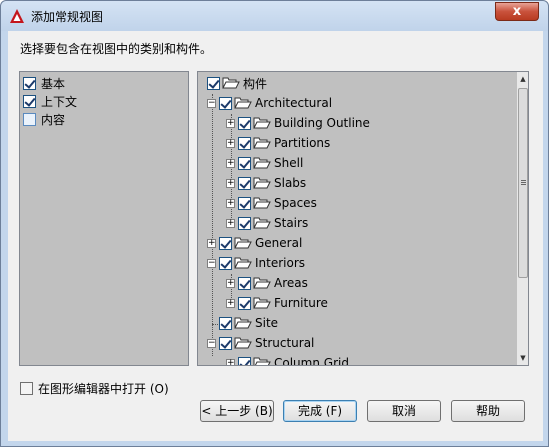 The width and height of the screenshot is (549, 447). I want to click on tree-node-shell: + Shell, so click(264, 163).